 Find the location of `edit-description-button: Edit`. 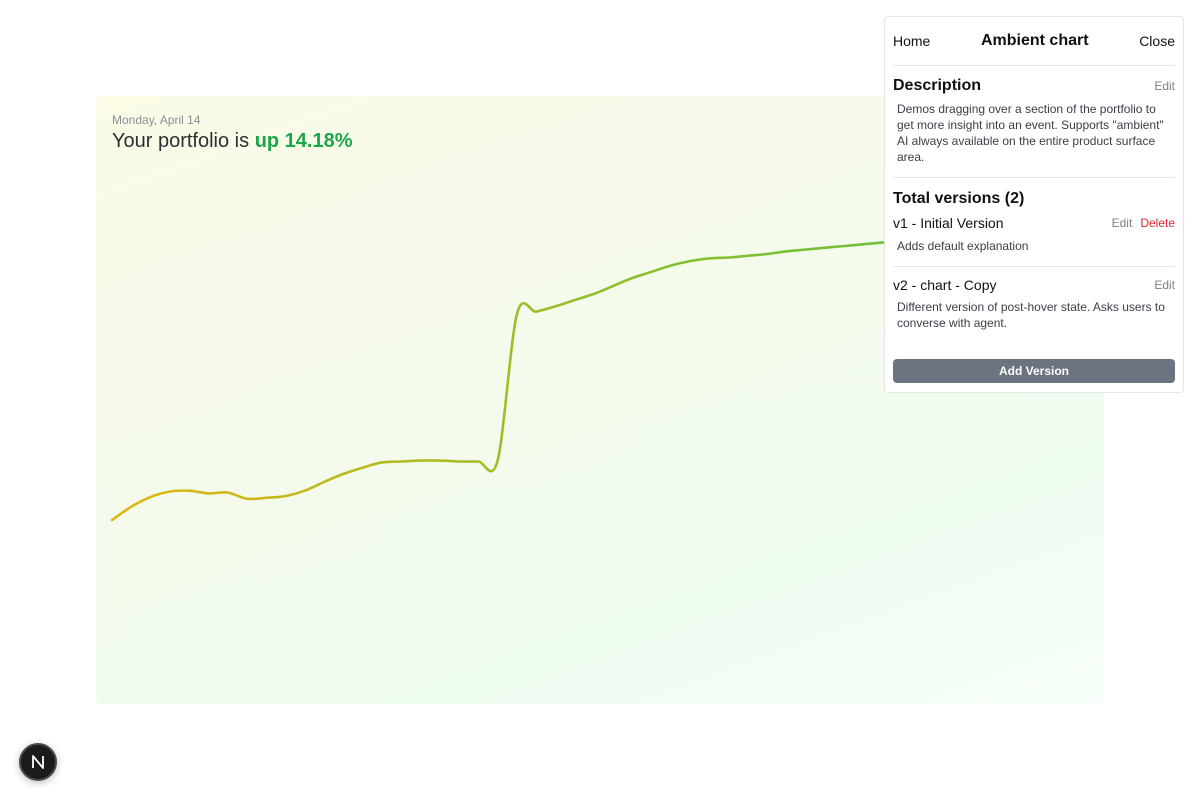

edit-description-button: Edit is located at coordinates (1164, 86).